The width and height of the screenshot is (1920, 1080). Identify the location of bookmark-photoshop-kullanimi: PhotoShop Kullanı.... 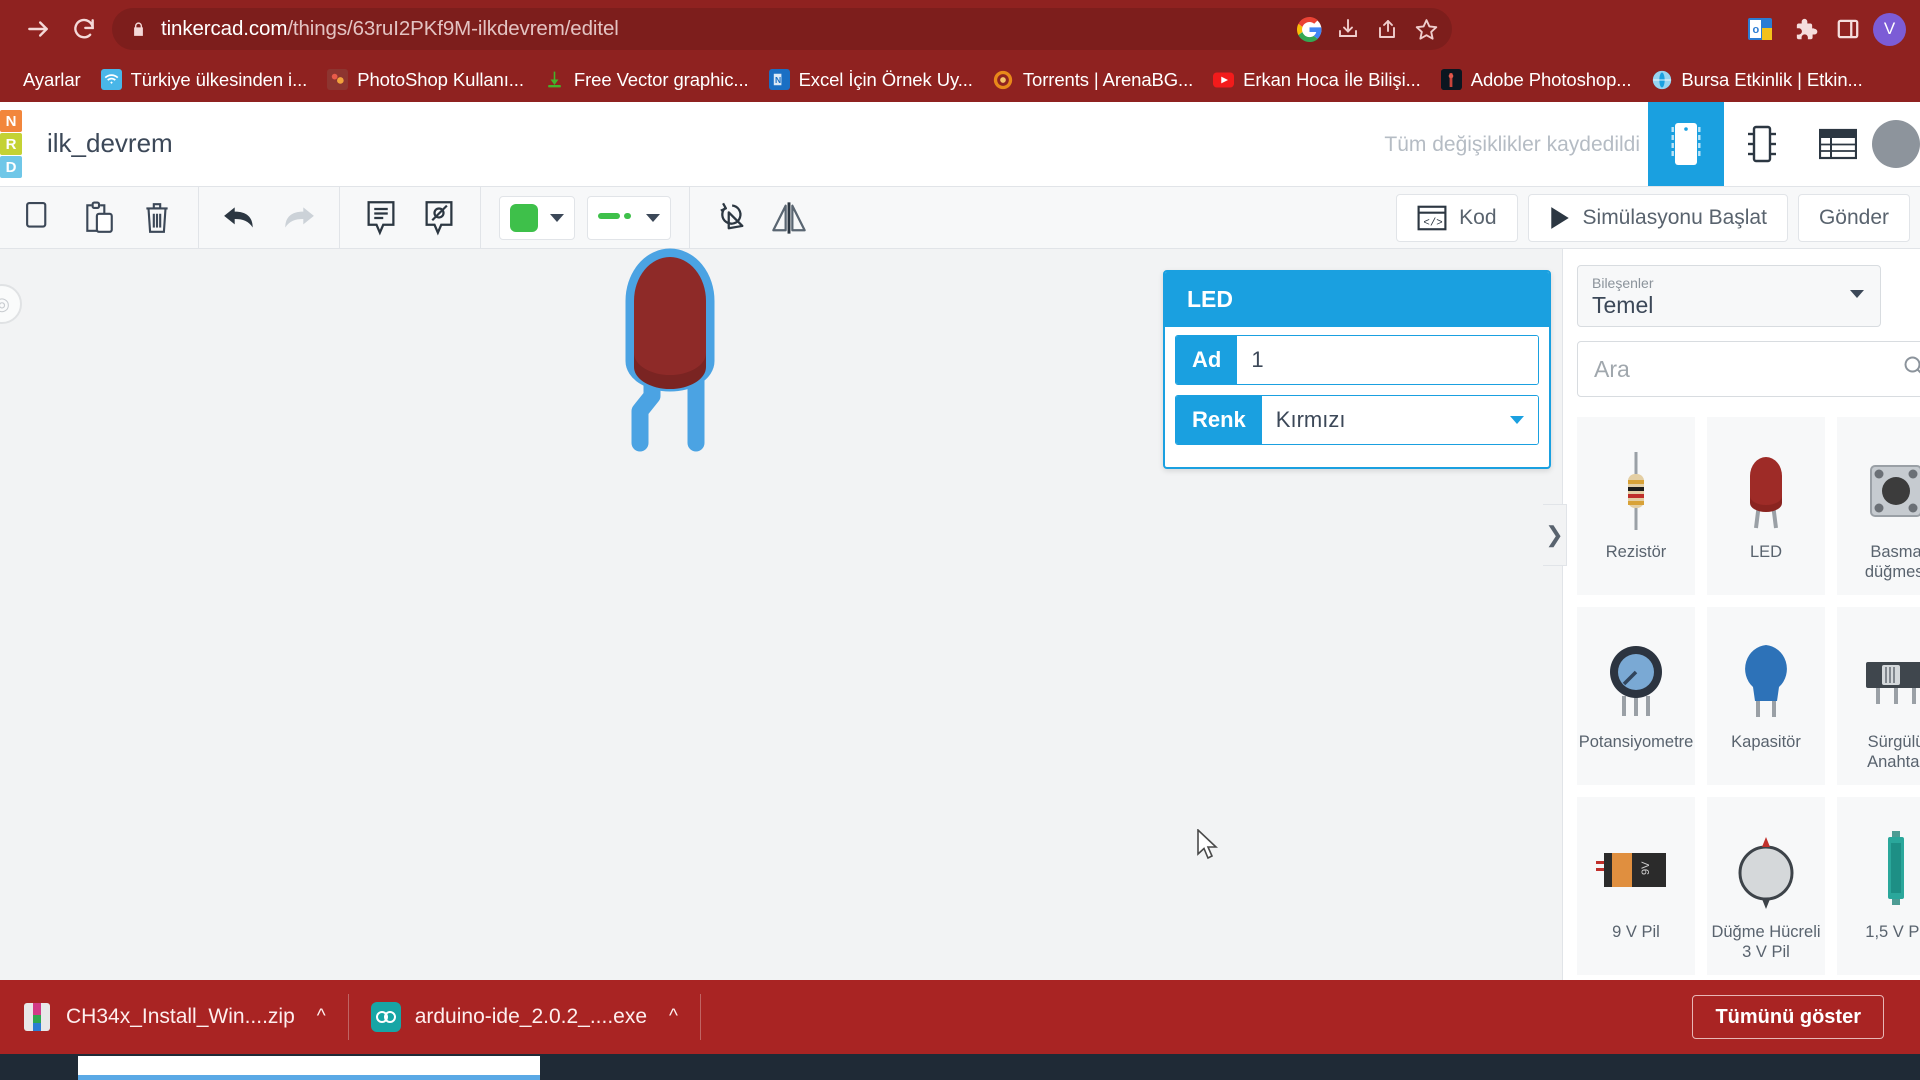
(425, 80).